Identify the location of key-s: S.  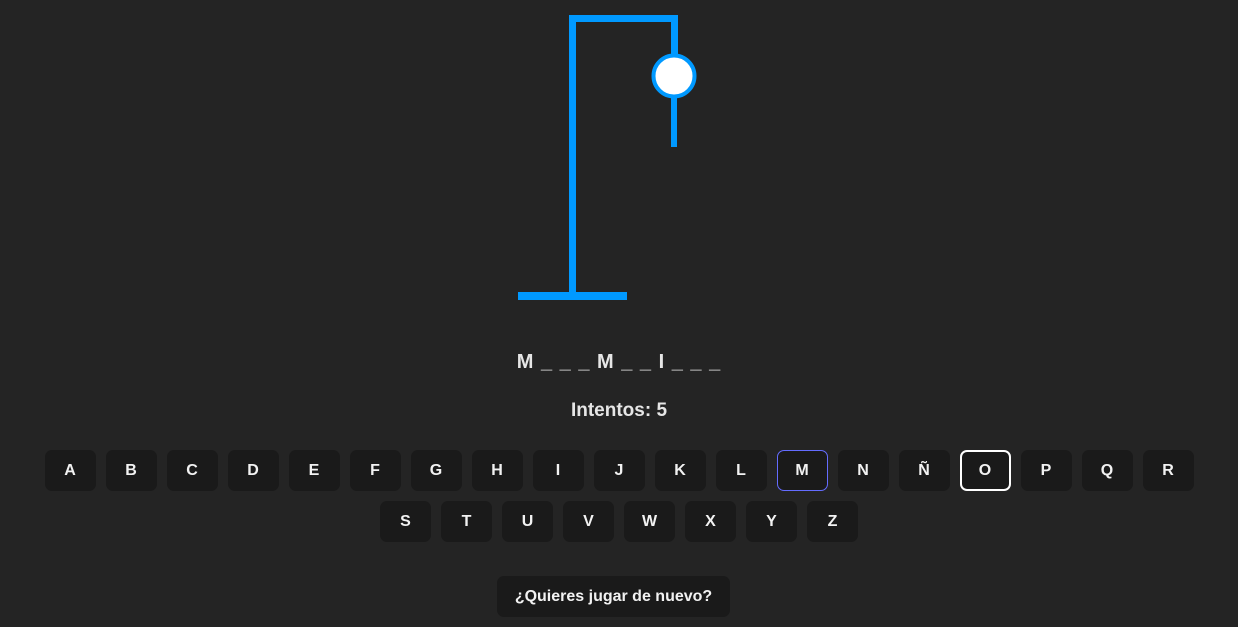
(405, 521).